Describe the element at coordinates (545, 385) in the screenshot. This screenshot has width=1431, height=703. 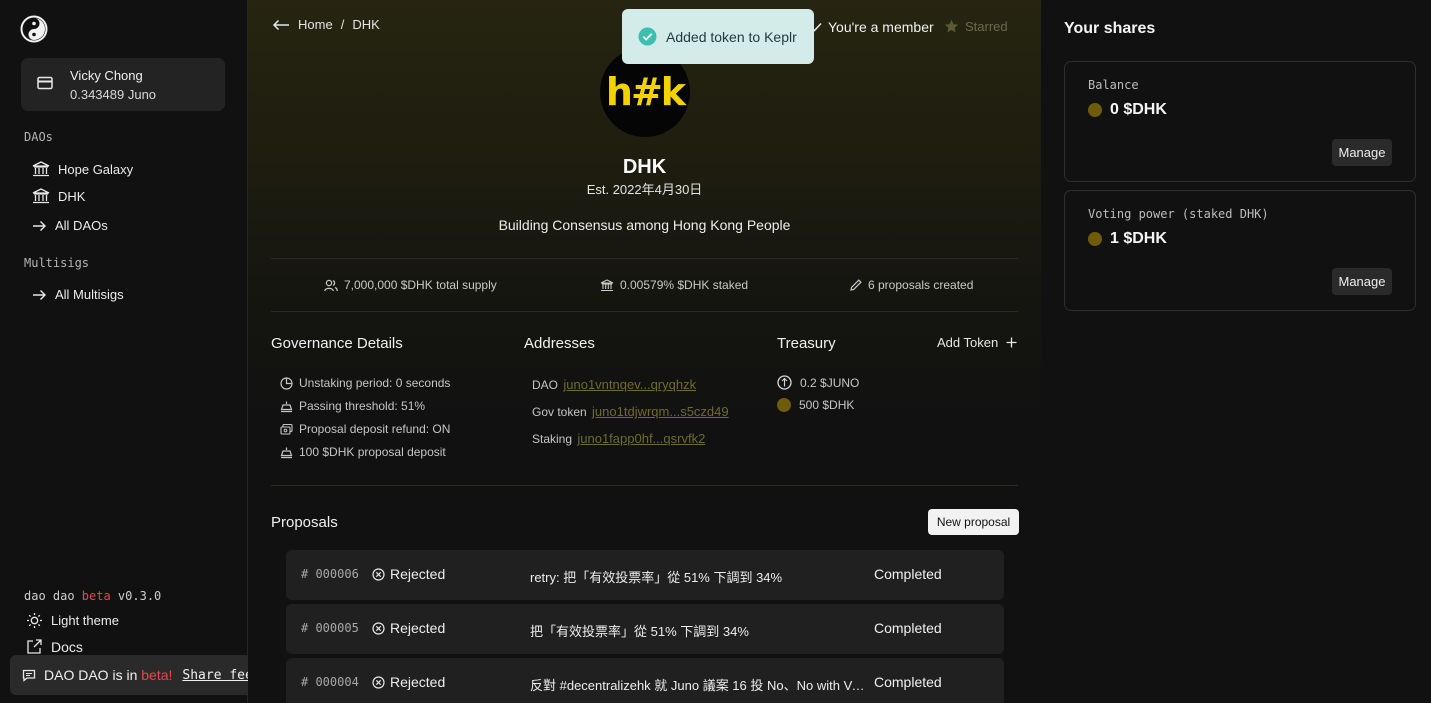
I see `address-label: DAO` at that location.